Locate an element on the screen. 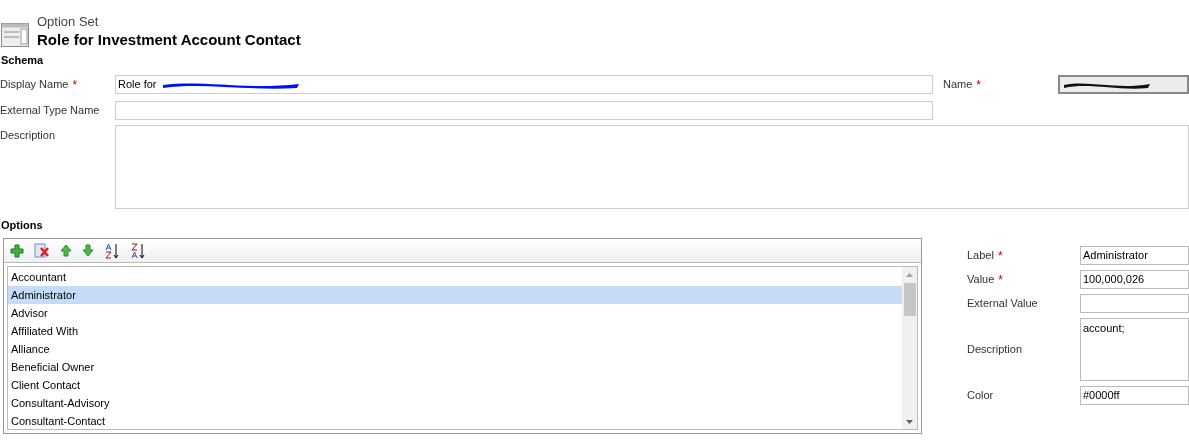 This screenshot has height=443, width=1189. field-label: External Type Name is located at coordinates (50, 111).